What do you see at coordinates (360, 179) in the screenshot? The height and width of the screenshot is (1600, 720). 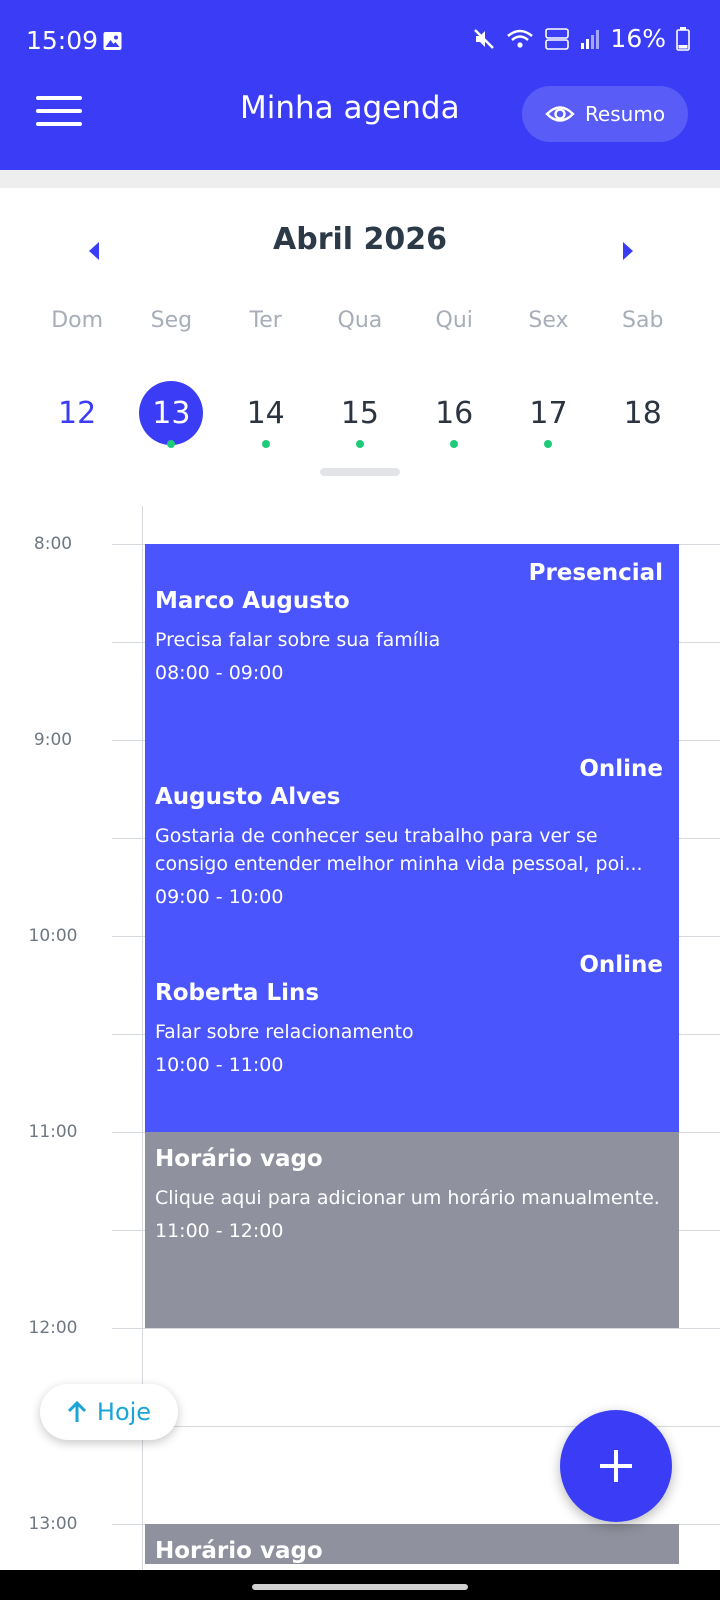 I see `header-divider` at bounding box center [360, 179].